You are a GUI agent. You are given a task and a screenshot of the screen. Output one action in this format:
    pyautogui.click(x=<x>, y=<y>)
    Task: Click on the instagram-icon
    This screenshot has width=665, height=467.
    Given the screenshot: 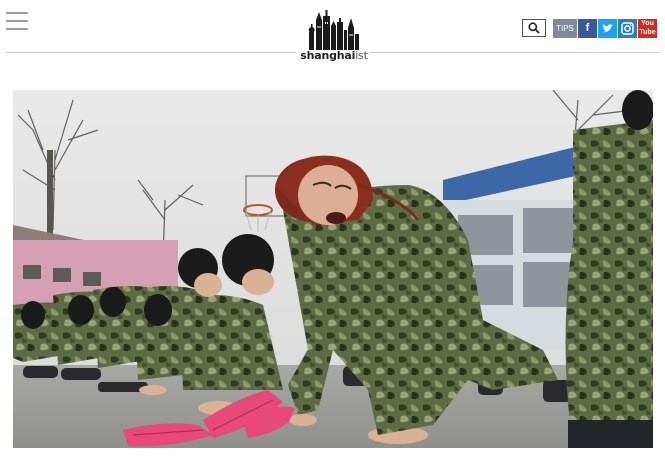 What is the action you would take?
    pyautogui.click(x=627, y=28)
    